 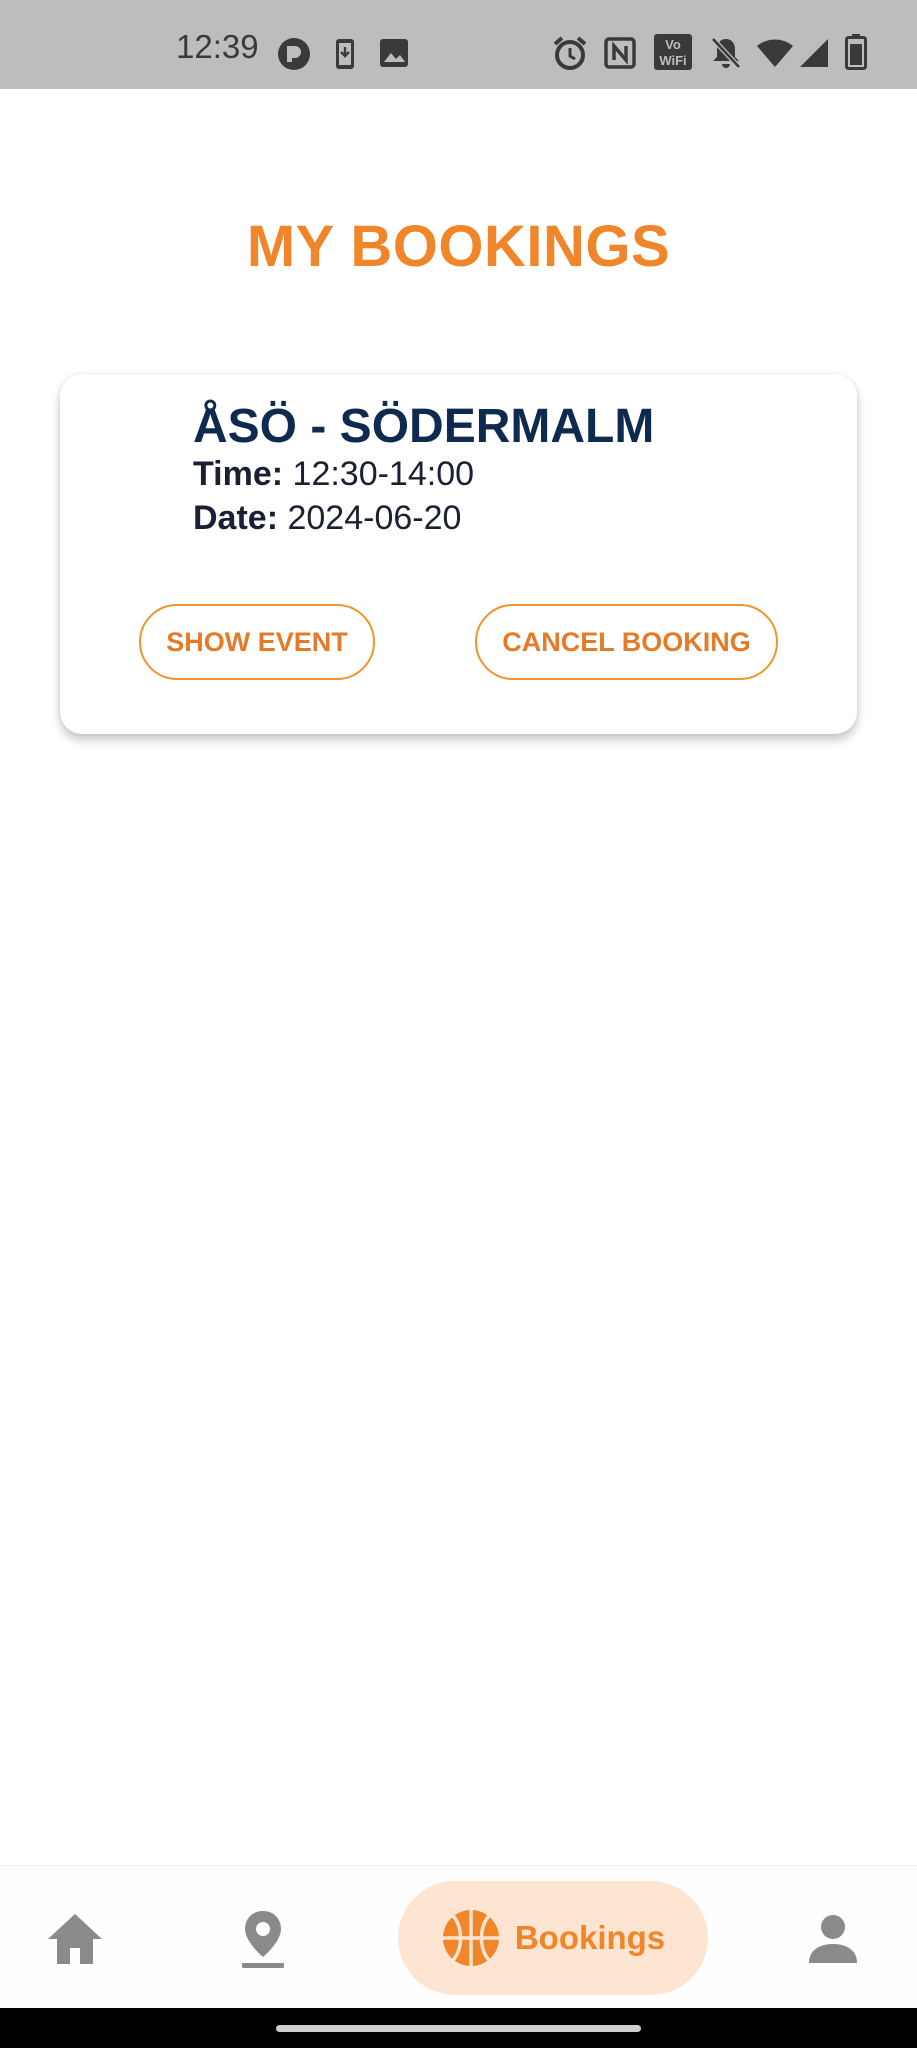 What do you see at coordinates (217, 46) in the screenshot?
I see `status-time: 12:39` at bounding box center [217, 46].